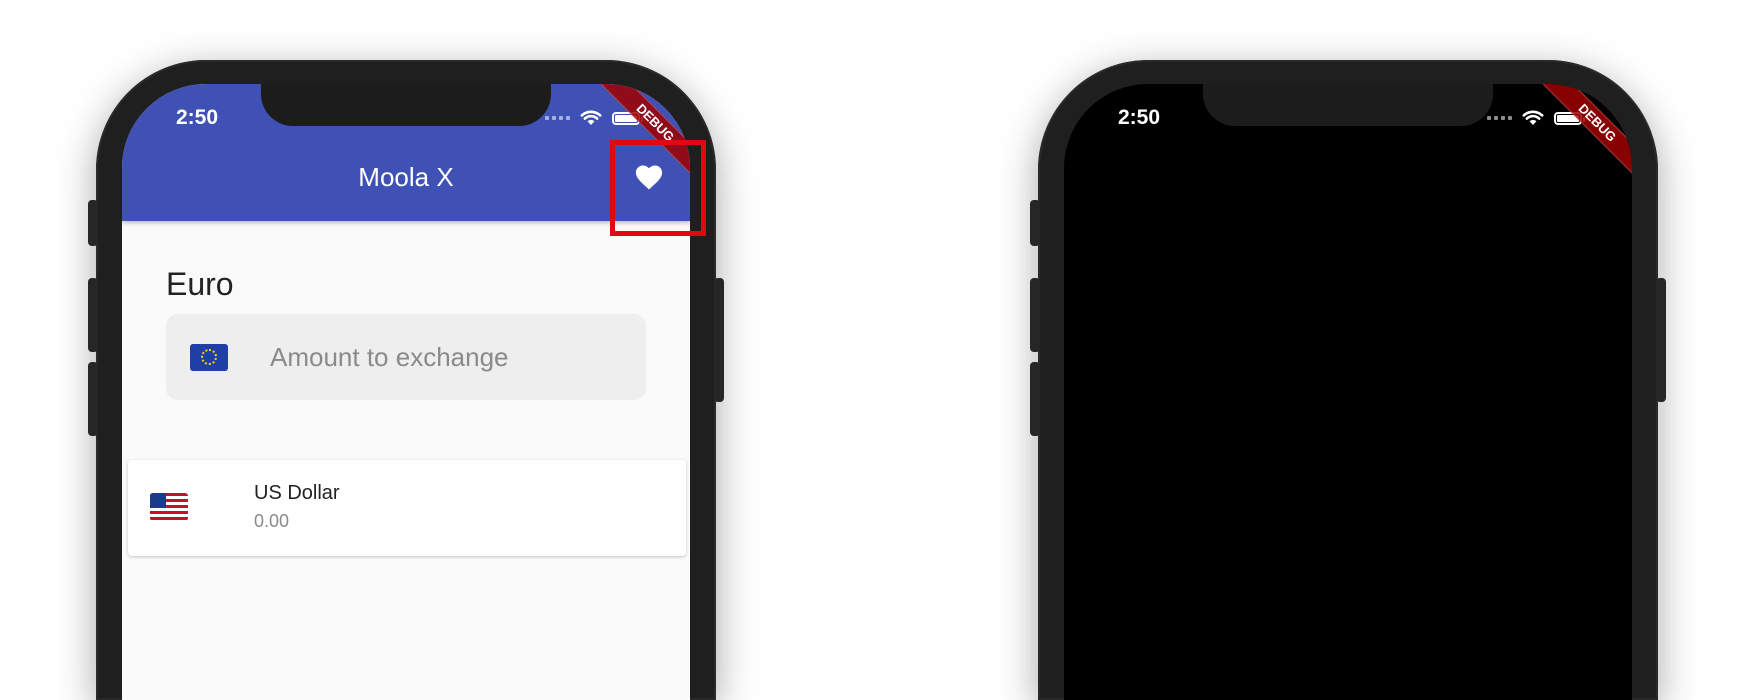 Image resolution: width=1750 pixels, height=700 pixels. I want to click on amount-input: Amount to exchange, so click(406, 357).